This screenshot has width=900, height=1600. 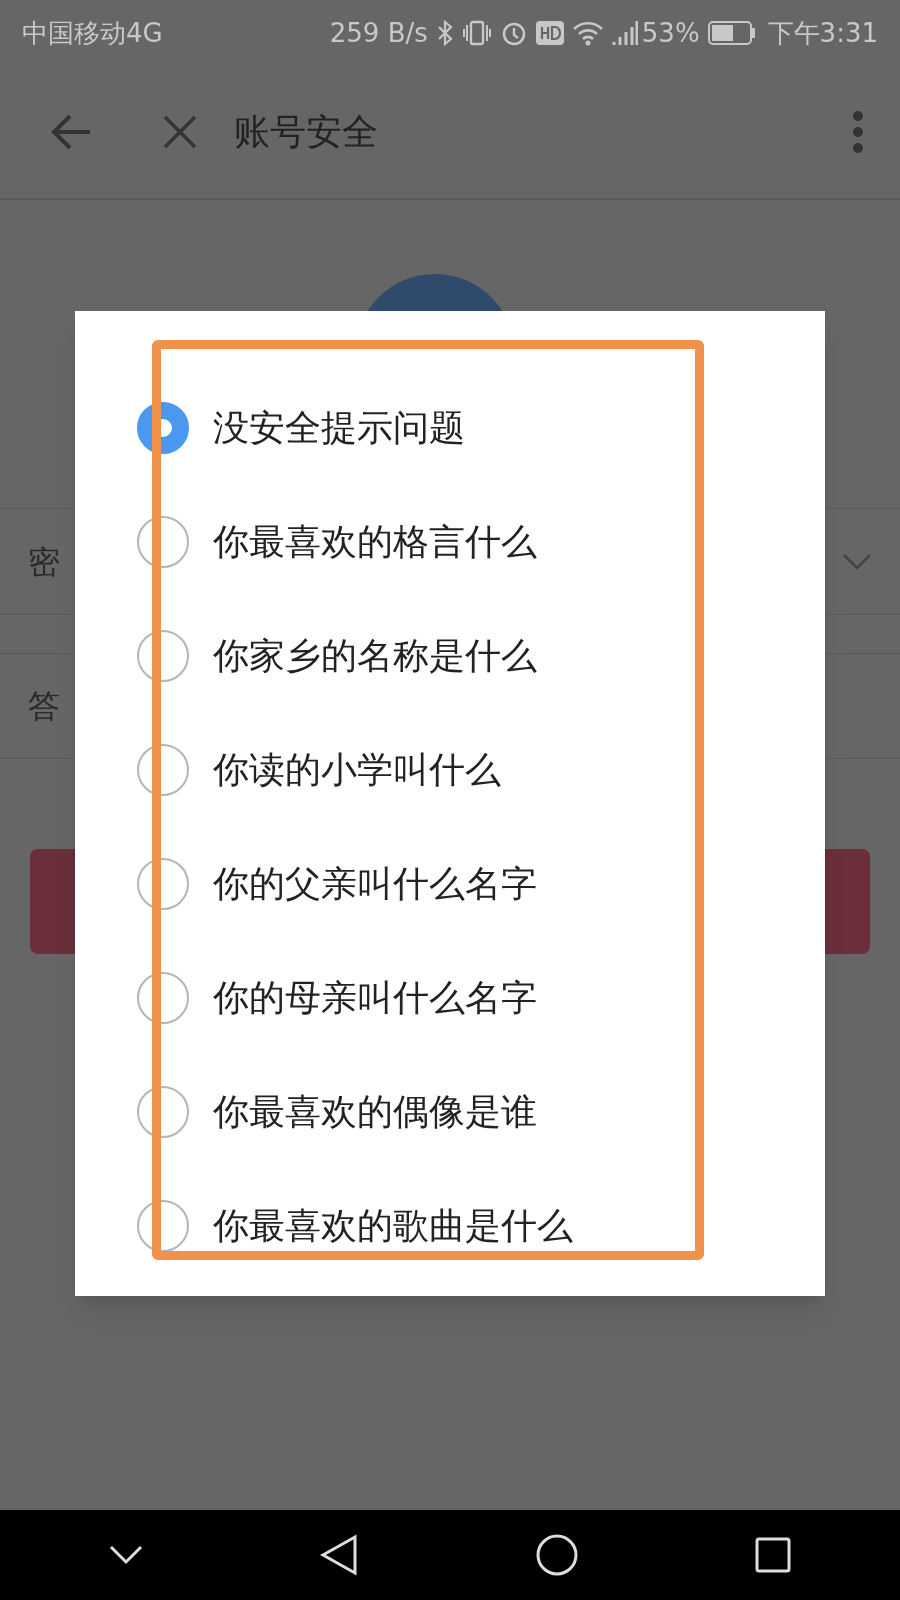 What do you see at coordinates (375, 998) in the screenshot?
I see `option-label: 你的母亲叫什么名字` at bounding box center [375, 998].